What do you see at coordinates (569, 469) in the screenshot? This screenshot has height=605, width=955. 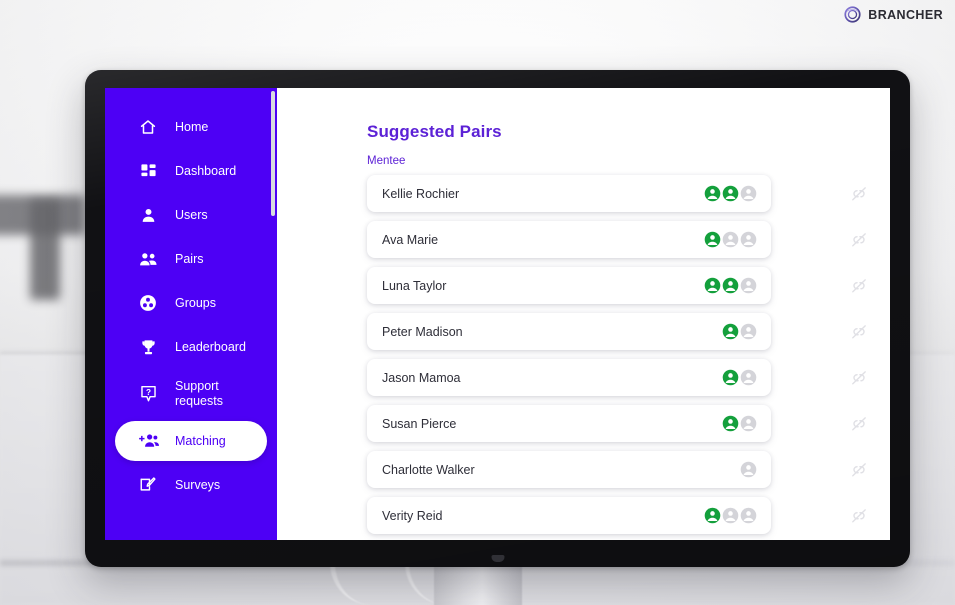 I see `table-row: Charlotte Walker` at bounding box center [569, 469].